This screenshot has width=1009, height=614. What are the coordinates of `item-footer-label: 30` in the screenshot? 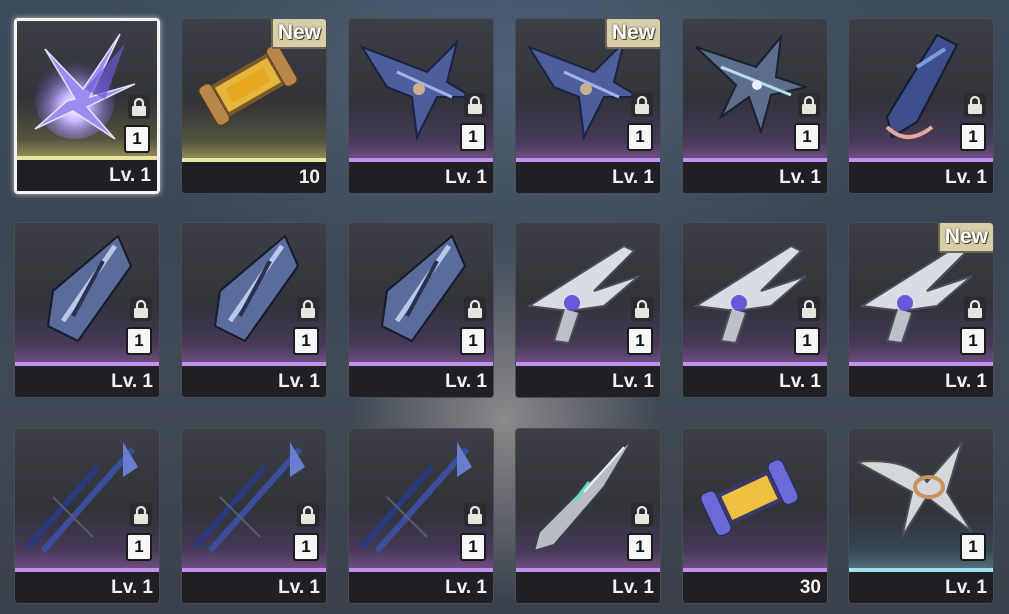 It's located at (755, 587).